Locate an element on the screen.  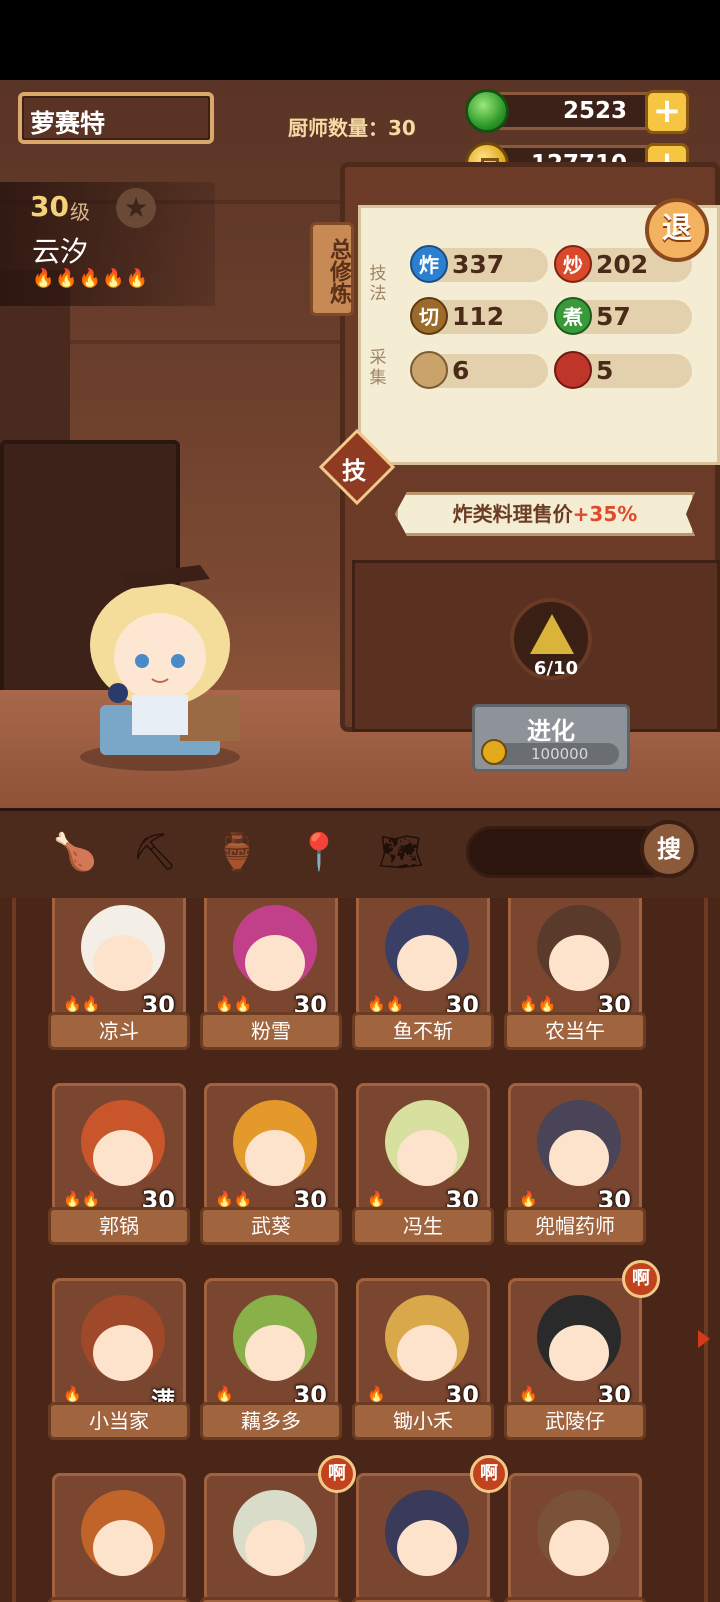
chef-card: 🔥 30 藕多多 is located at coordinates (271, 1364).